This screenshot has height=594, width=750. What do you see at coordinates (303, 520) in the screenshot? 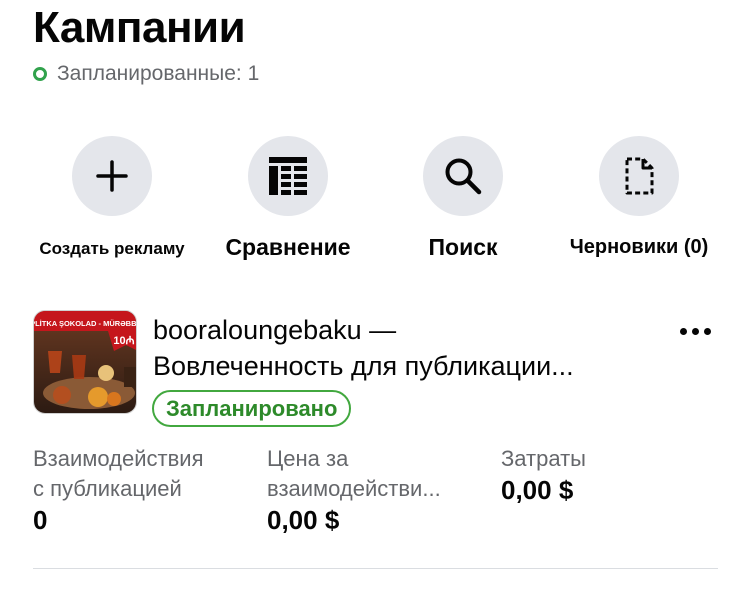
I see `metric-cost-value: 0,00 $` at bounding box center [303, 520].